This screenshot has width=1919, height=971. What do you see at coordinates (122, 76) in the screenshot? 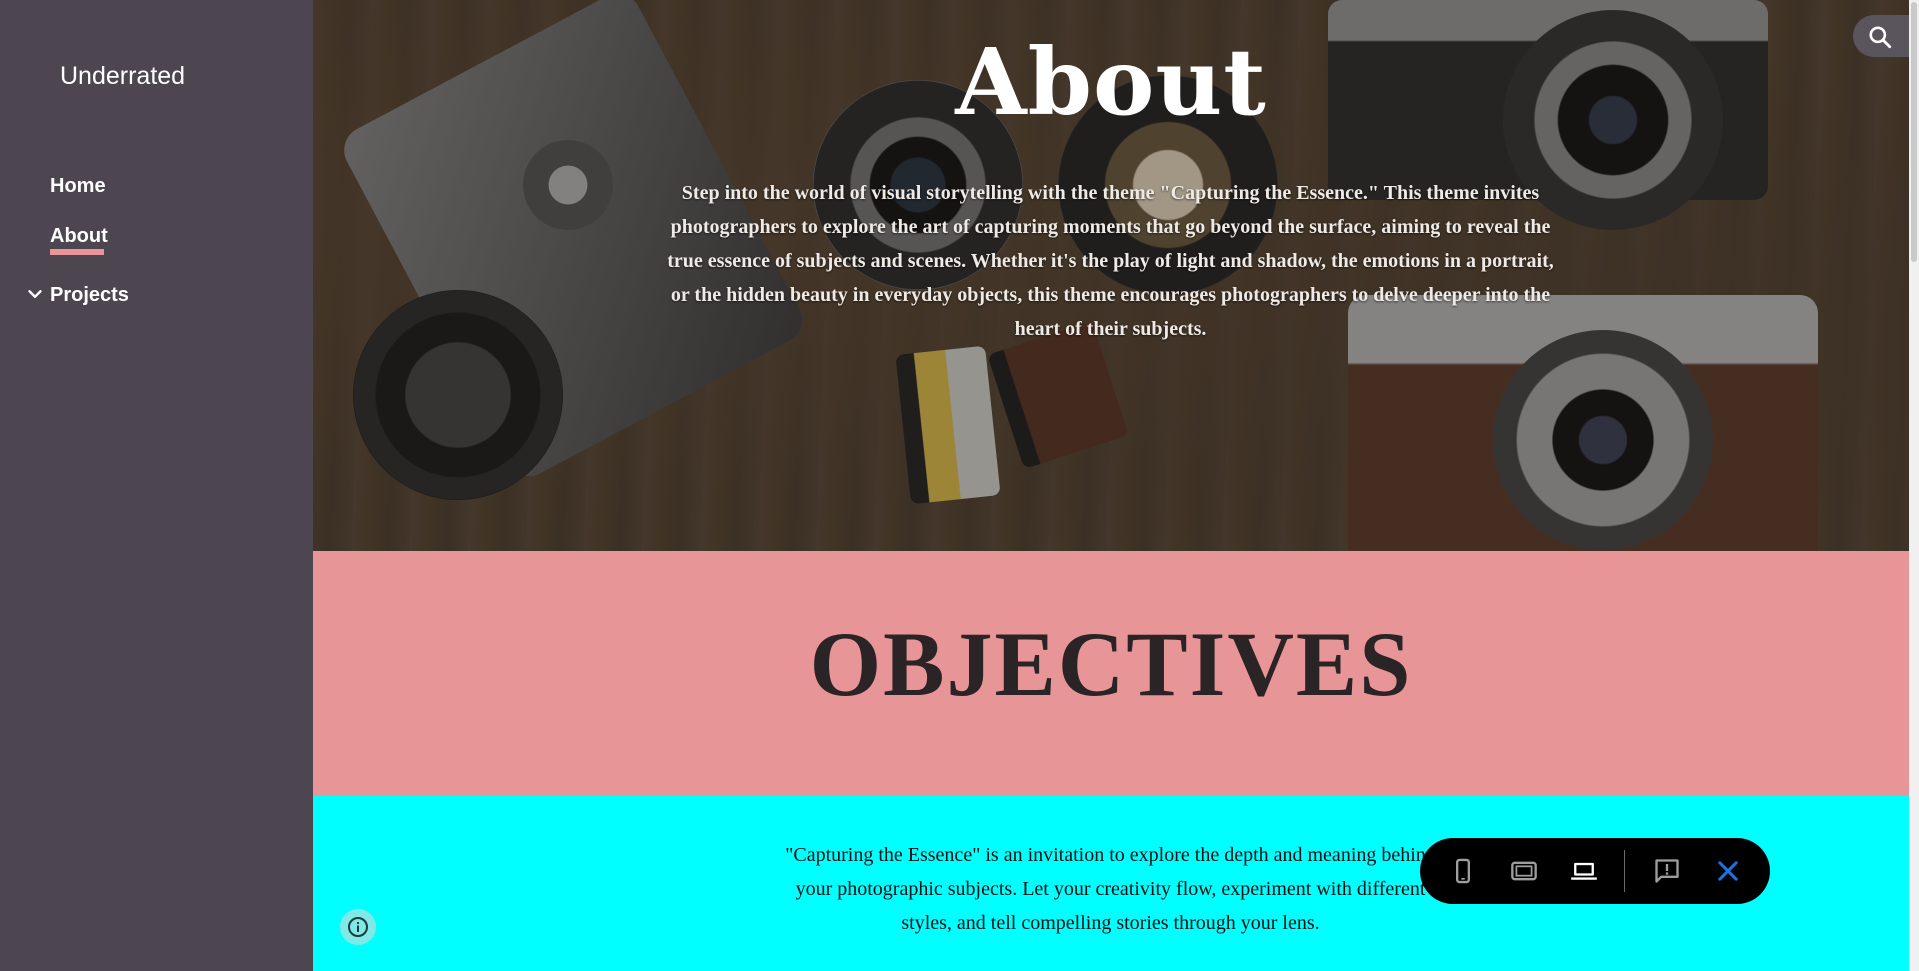
I see `site-title: Underrated` at bounding box center [122, 76].